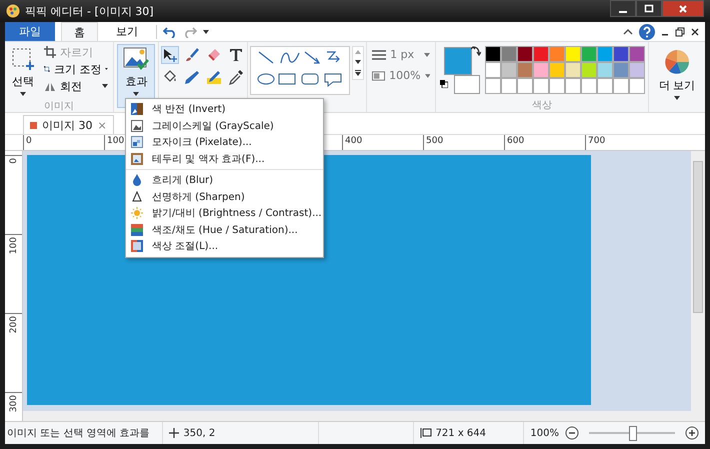 The width and height of the screenshot is (710, 449). I want to click on move-icon, so click(174, 433).